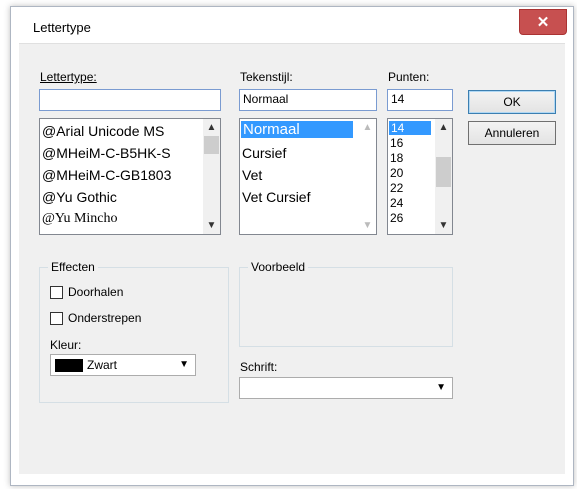 This screenshot has height=489, width=577. Describe the element at coordinates (266, 77) in the screenshot. I see `style-label: Tekenstijl:` at that location.